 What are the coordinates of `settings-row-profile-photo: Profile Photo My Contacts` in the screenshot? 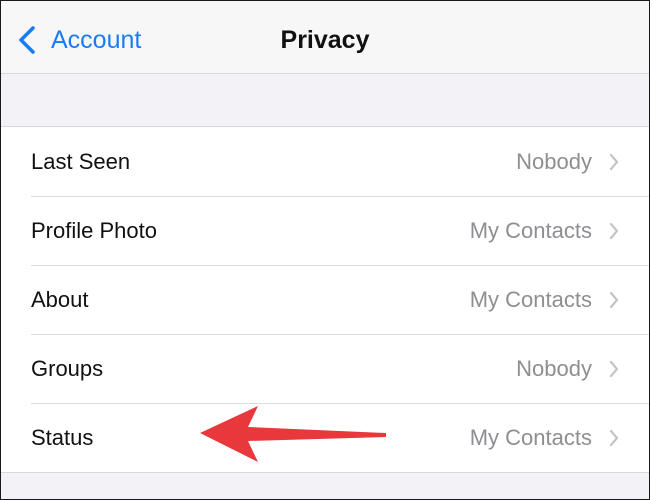 It's located at (325, 230).